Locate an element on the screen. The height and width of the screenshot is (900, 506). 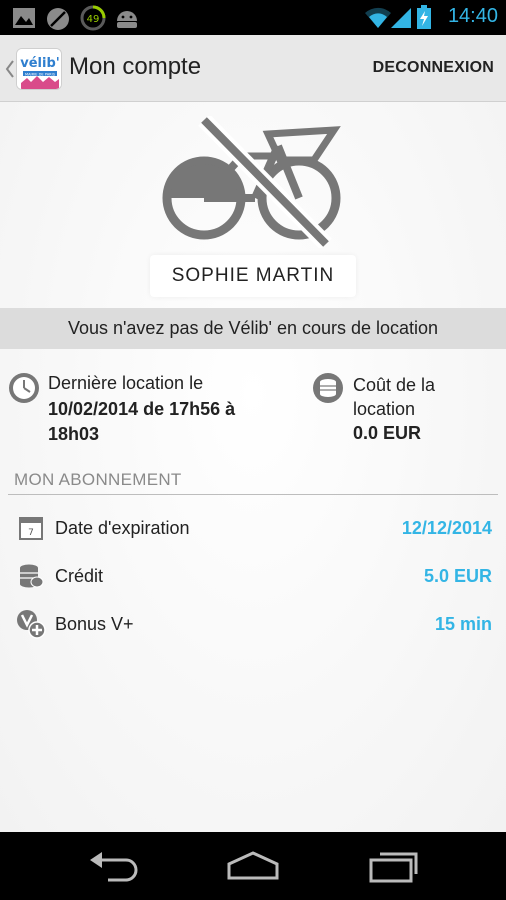
rental-cost-label: Coût de la location is located at coordinates (394, 397).